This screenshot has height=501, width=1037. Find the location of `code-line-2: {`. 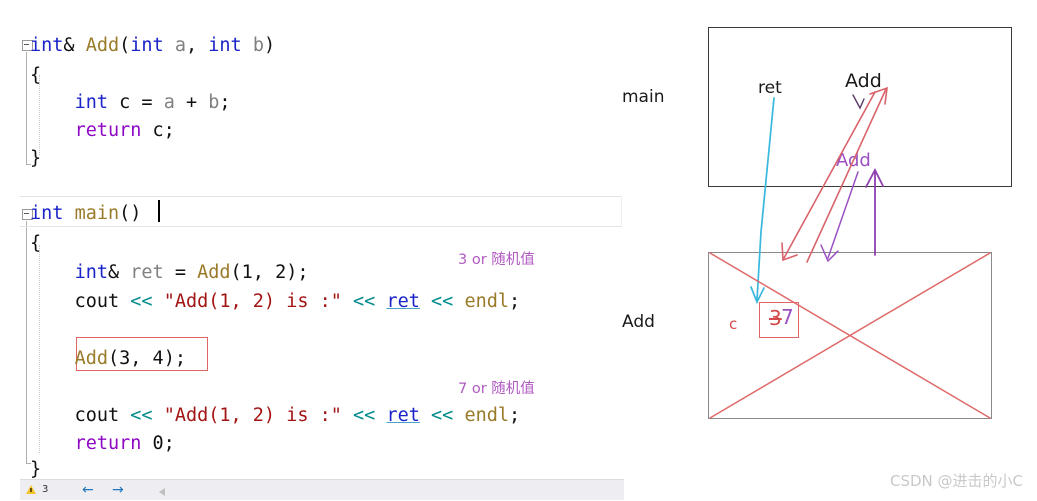

code-line-2: { is located at coordinates (35, 76).